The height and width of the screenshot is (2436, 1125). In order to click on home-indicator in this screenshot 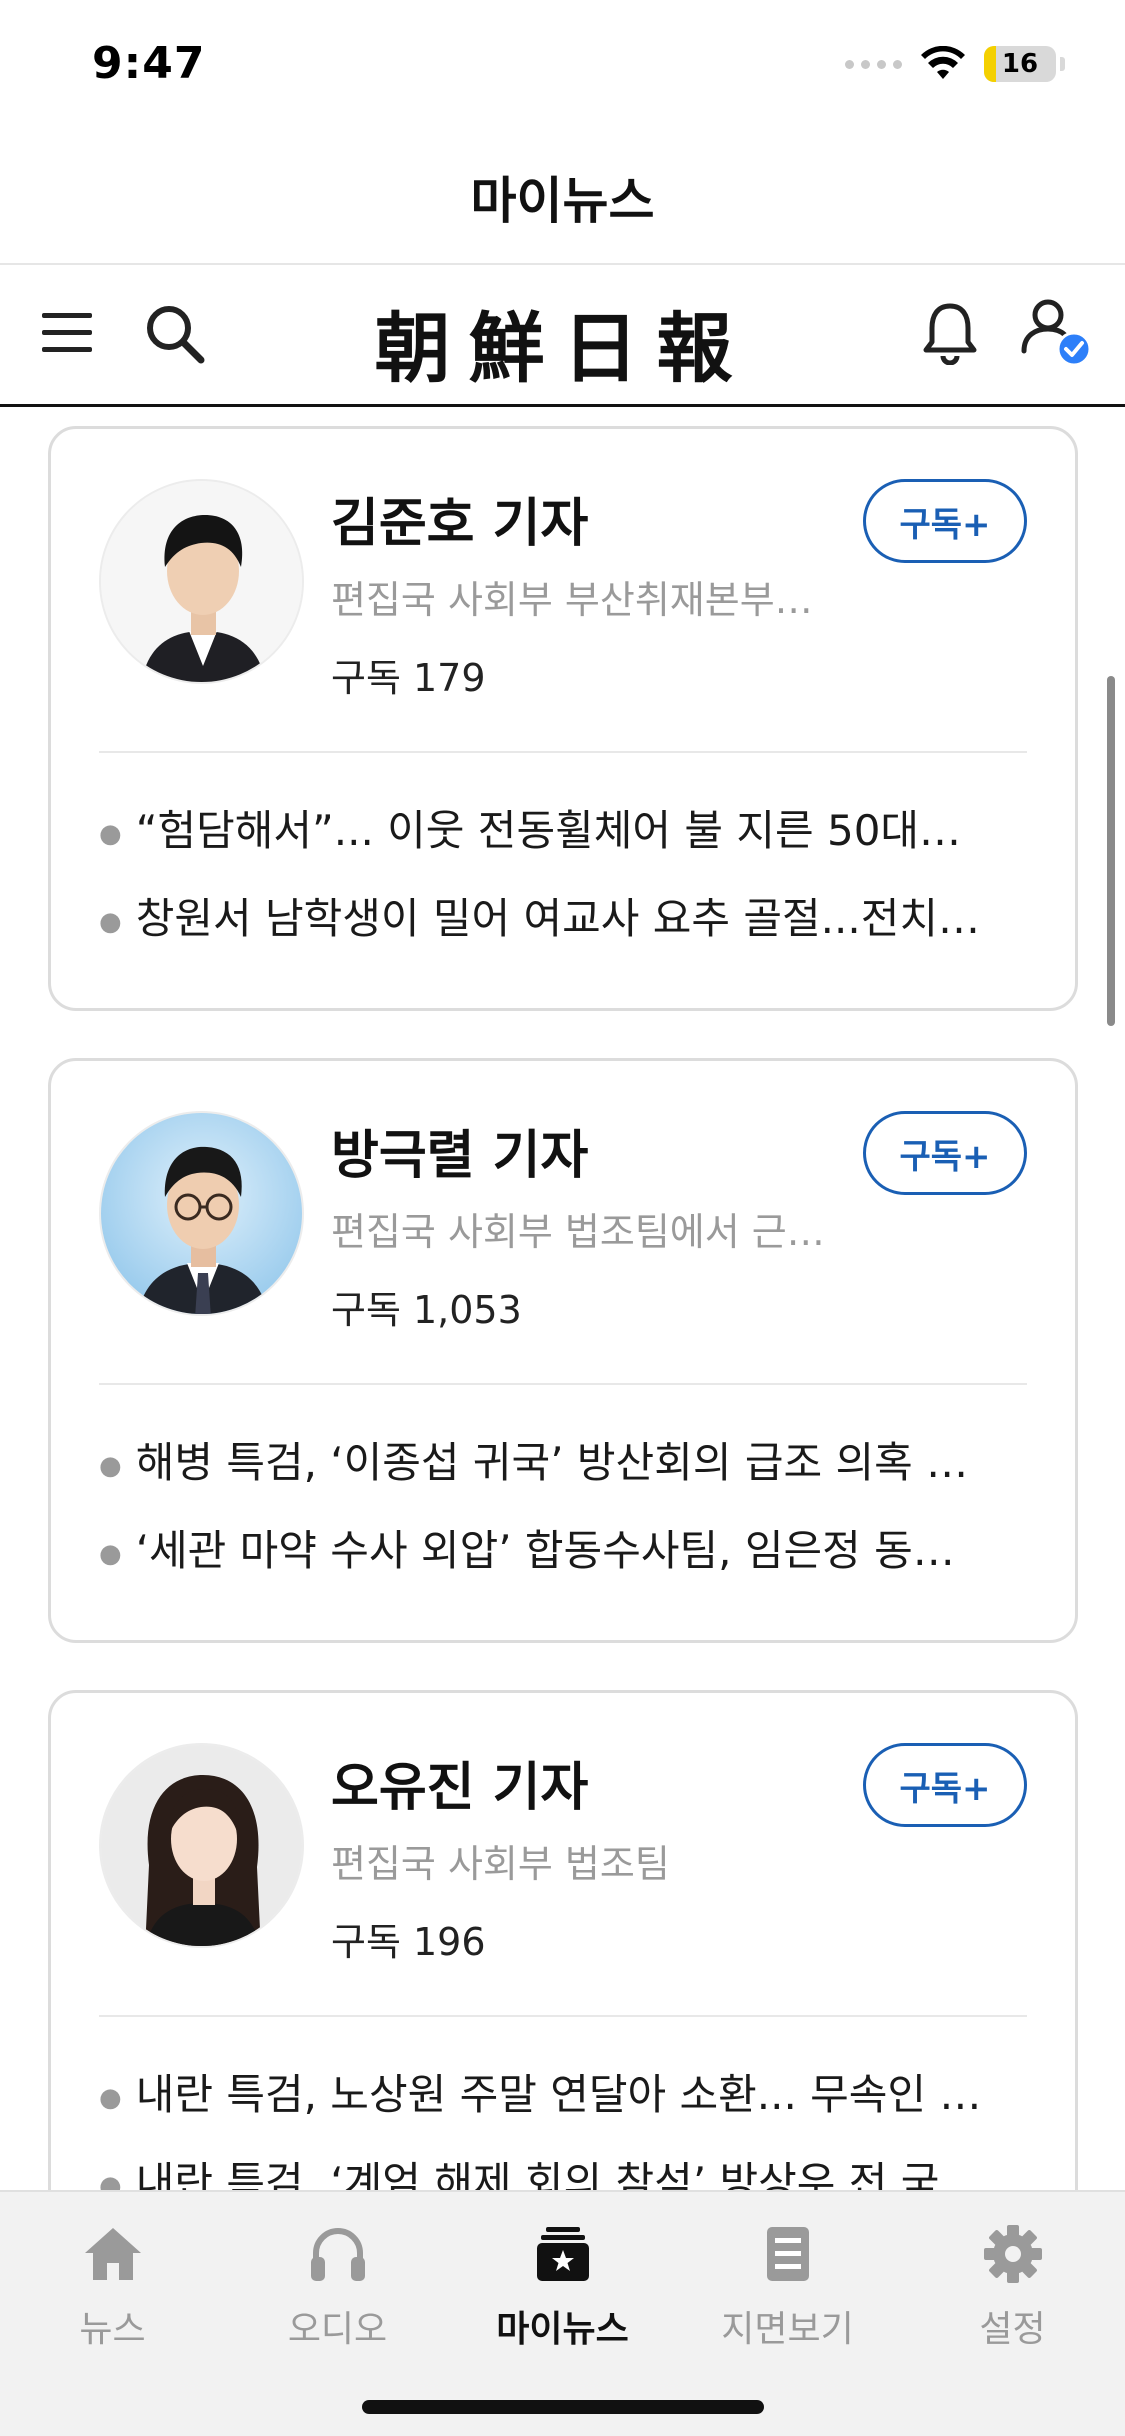, I will do `click(563, 2407)`.